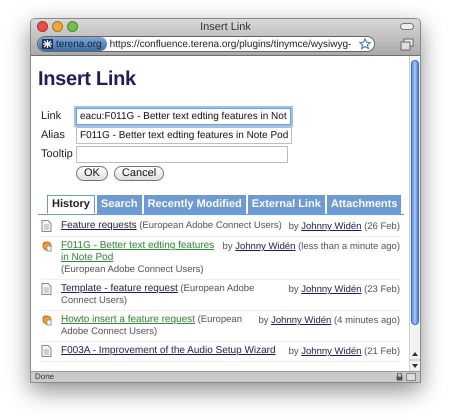  I want to click on field-label: Link, so click(51, 116).